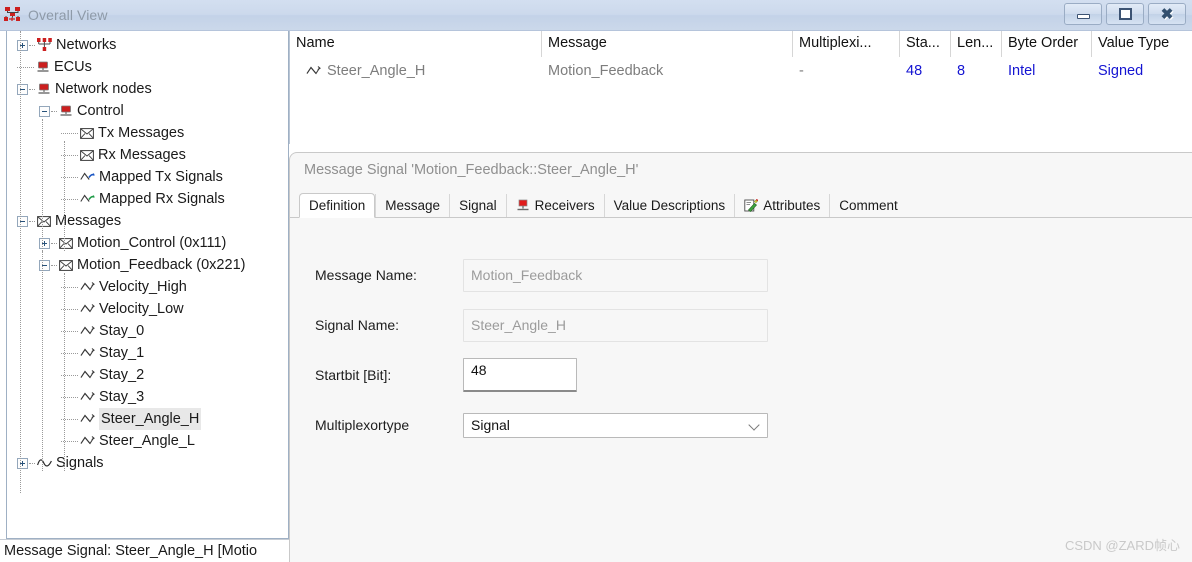 The width and height of the screenshot is (1192, 562). I want to click on tree-item-ecus: ECUs, so click(147, 67).